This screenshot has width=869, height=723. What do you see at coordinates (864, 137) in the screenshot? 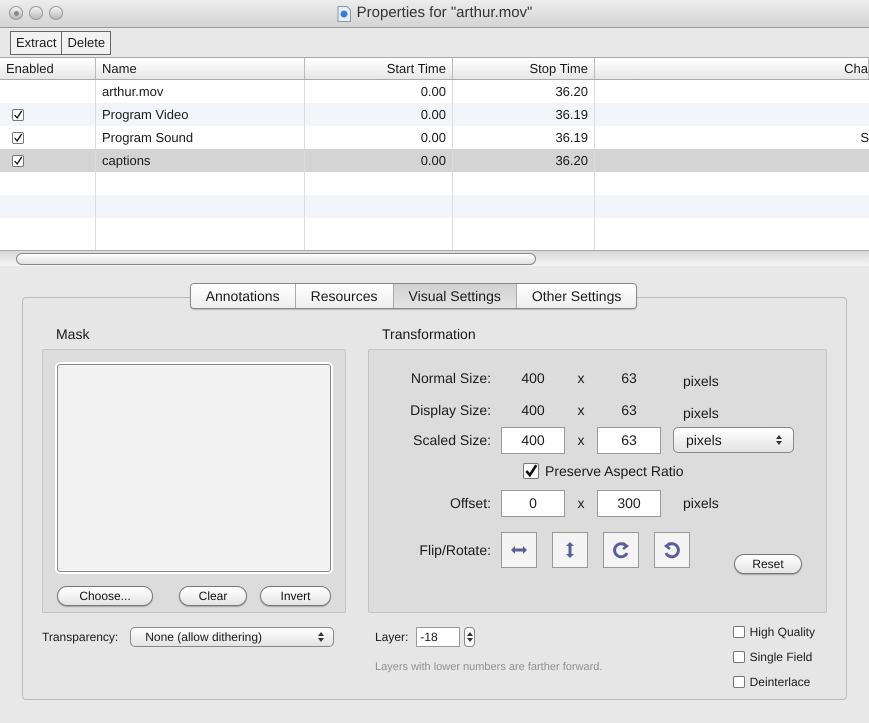
I see `table-cell-text: S` at bounding box center [864, 137].